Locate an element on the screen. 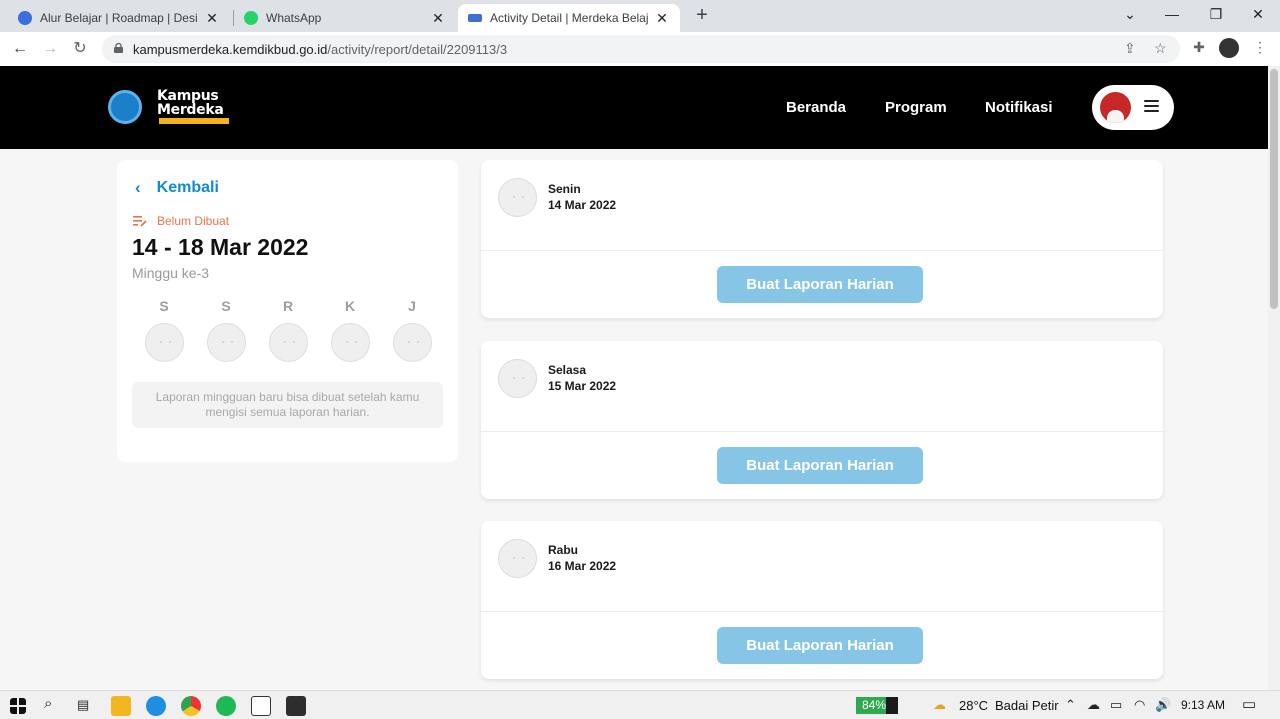 This screenshot has height=719, width=1280. avatar is located at coordinates (1115, 107).